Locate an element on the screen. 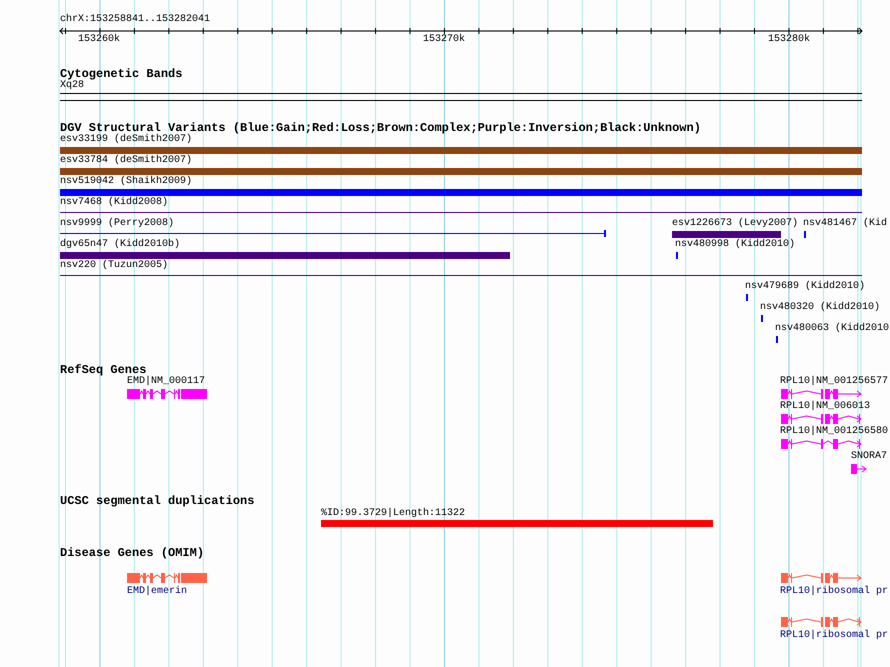 This screenshot has height=667, width=890. variant-label: nsv480998 (Kidd2010) is located at coordinates (735, 245).